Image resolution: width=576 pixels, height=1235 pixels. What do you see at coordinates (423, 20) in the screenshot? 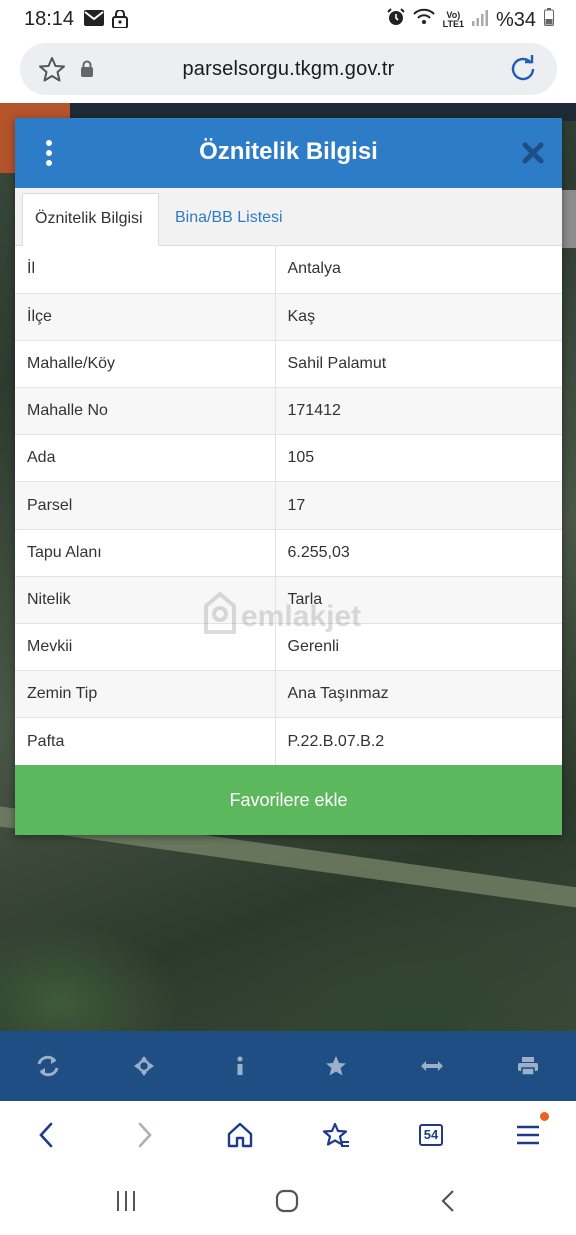
I see `wifi-call-icon` at bounding box center [423, 20].